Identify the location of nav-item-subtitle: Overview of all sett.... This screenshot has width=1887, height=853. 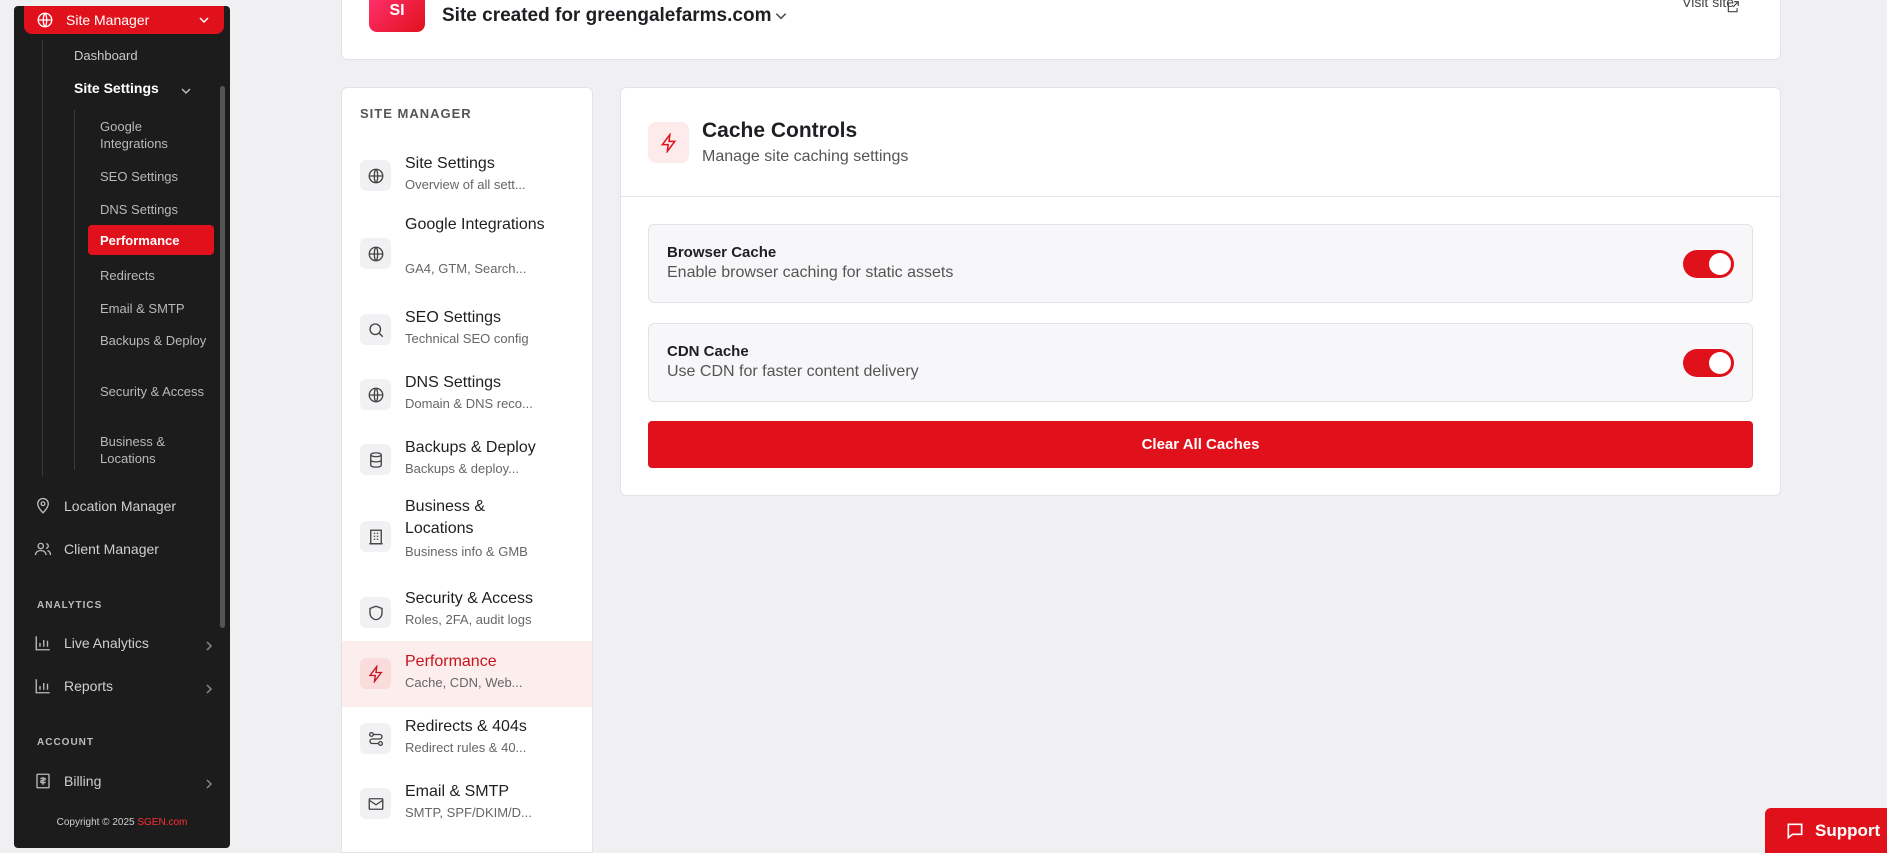
(465, 184).